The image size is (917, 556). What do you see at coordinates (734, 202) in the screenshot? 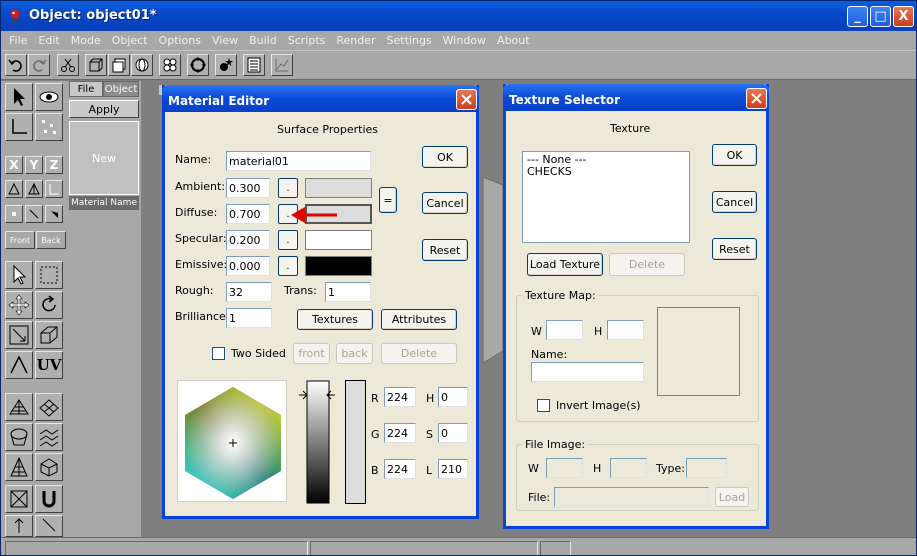
I see `texture-cancel-button: Cancel` at bounding box center [734, 202].